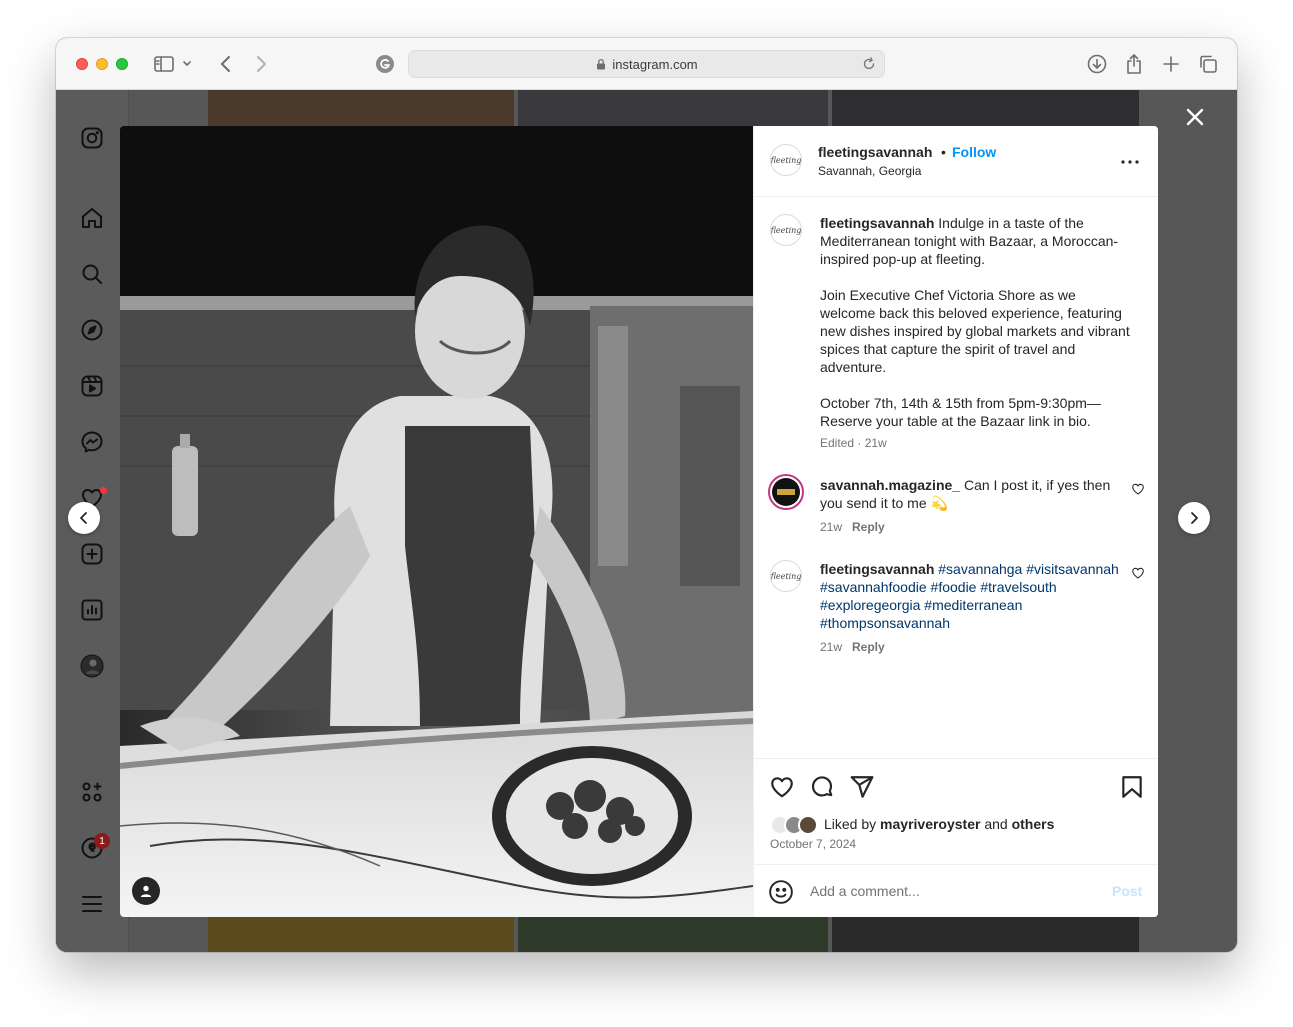 Image resolution: width=1293 pixels, height=1027 pixels. Describe the element at coordinates (786, 492) in the screenshot. I see `commenter-avatar` at that location.